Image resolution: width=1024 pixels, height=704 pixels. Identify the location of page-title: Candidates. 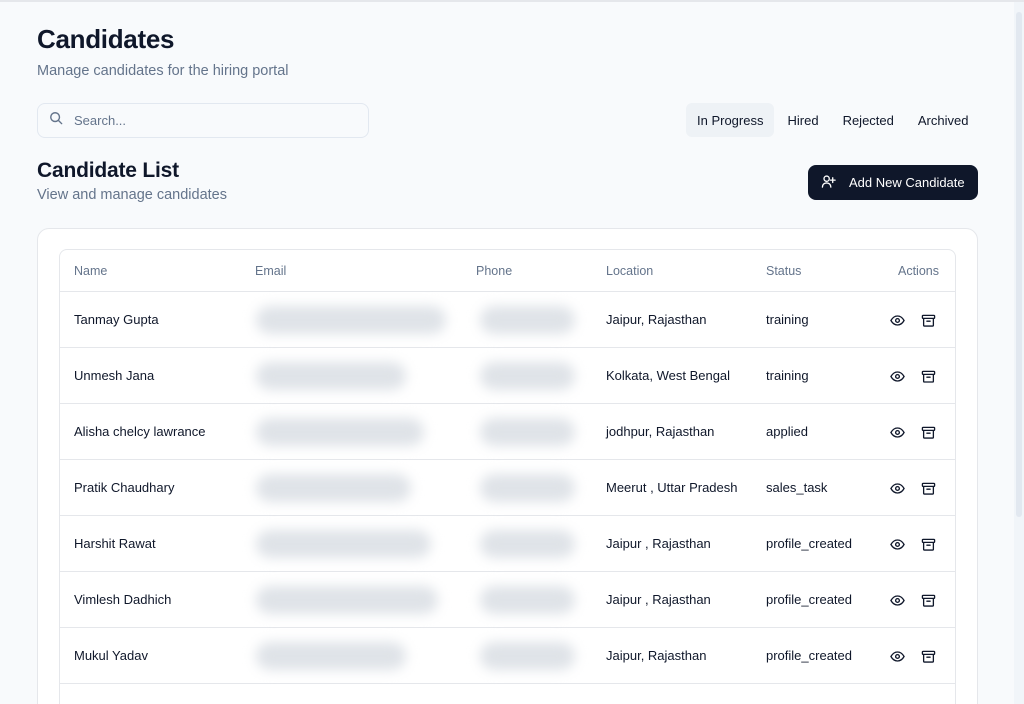
(106, 39).